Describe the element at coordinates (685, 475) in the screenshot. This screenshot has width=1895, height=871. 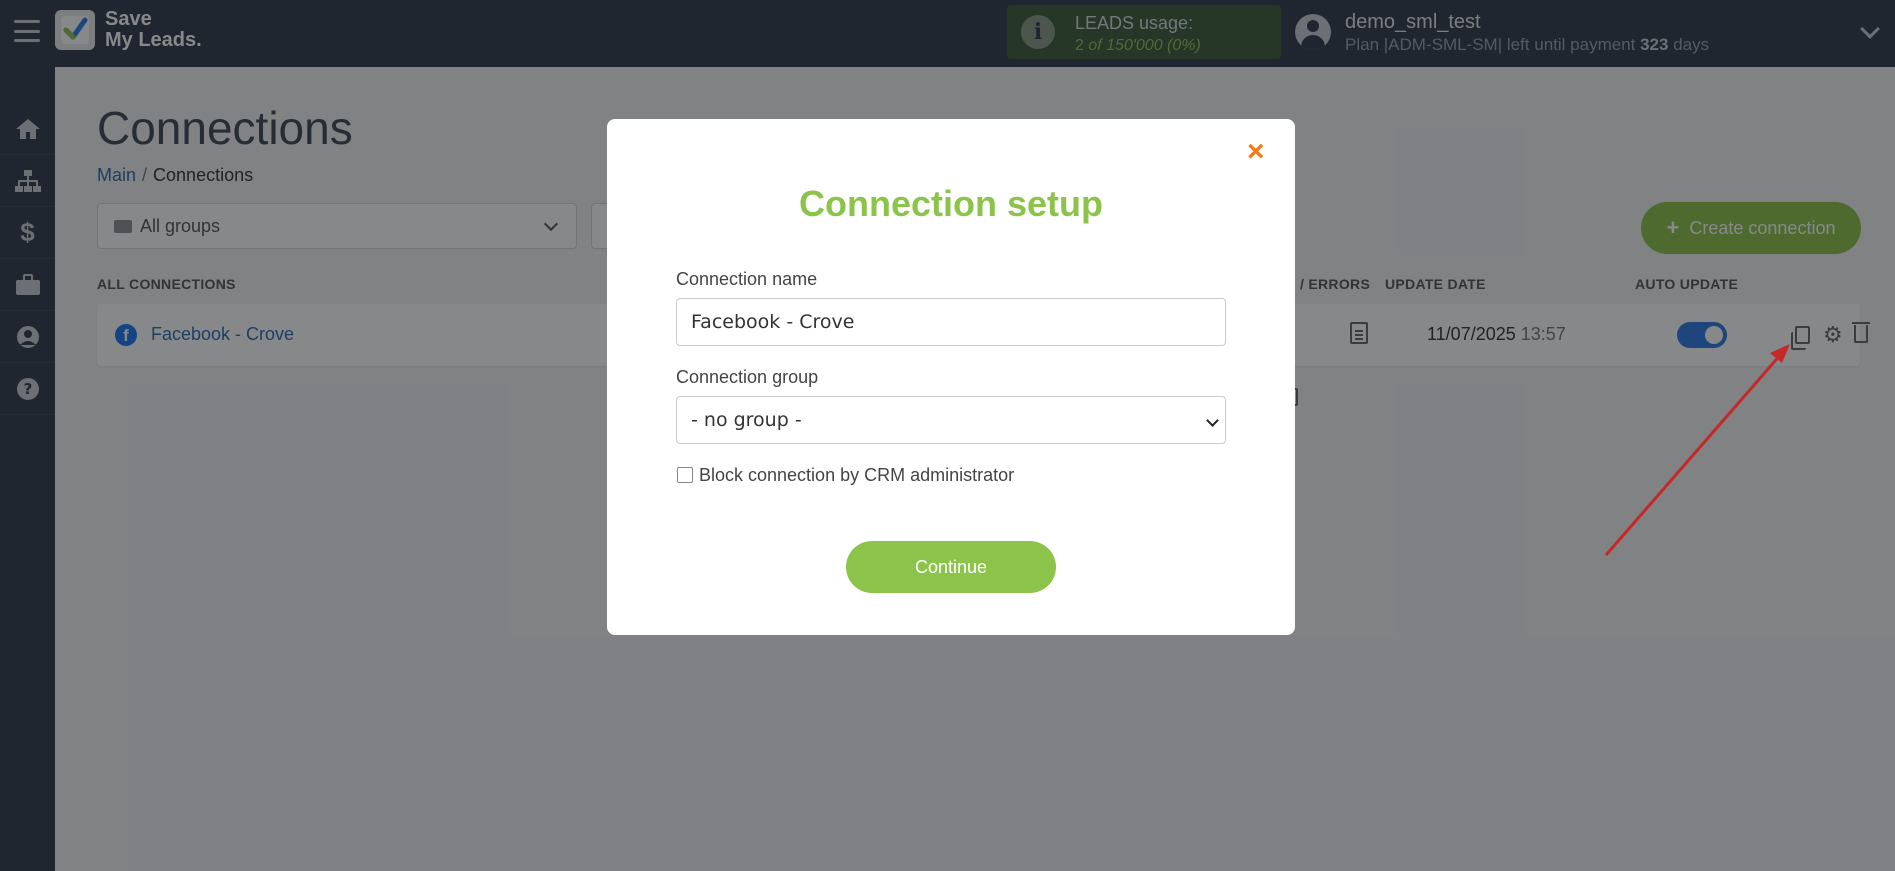
I see `block-connection-checkbox` at that location.